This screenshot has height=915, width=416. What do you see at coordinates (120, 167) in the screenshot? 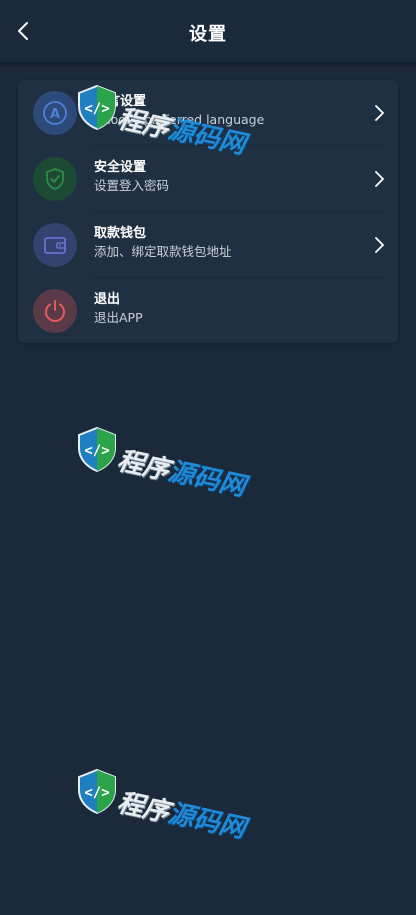
I see `settings-item-label: 安全设置` at bounding box center [120, 167].